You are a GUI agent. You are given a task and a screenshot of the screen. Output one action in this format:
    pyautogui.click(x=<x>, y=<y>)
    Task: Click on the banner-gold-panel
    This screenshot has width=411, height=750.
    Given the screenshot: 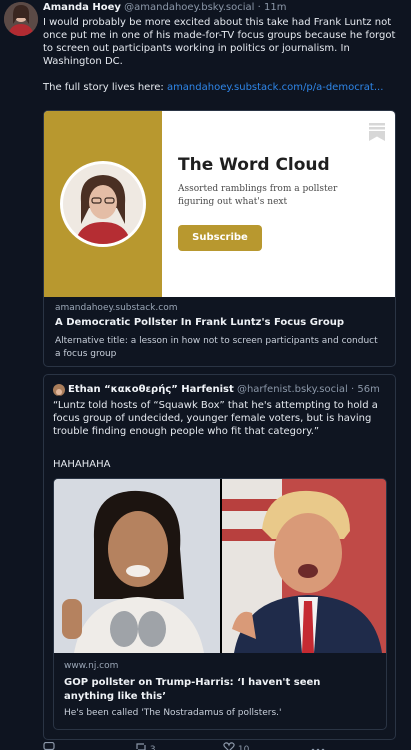 What is the action you would take?
    pyautogui.click(x=103, y=204)
    